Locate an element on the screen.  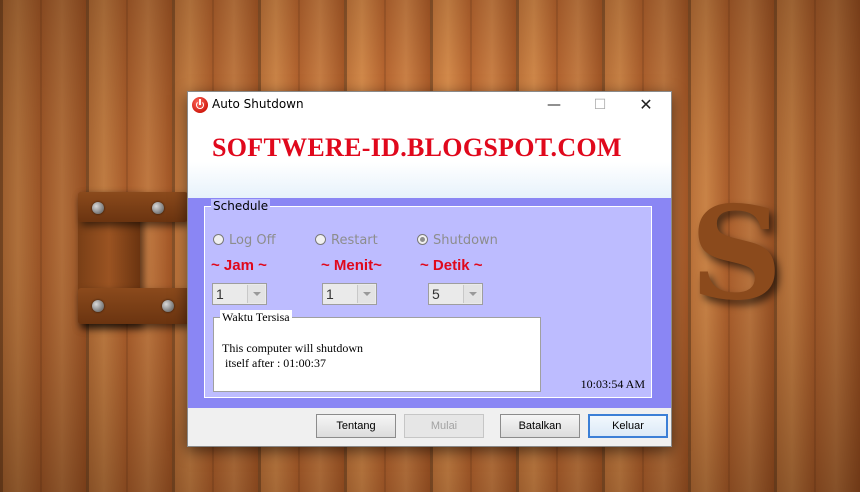
header-banner: SOFTWERE-ID.BLOGSPOT.COM is located at coordinates (429, 158).